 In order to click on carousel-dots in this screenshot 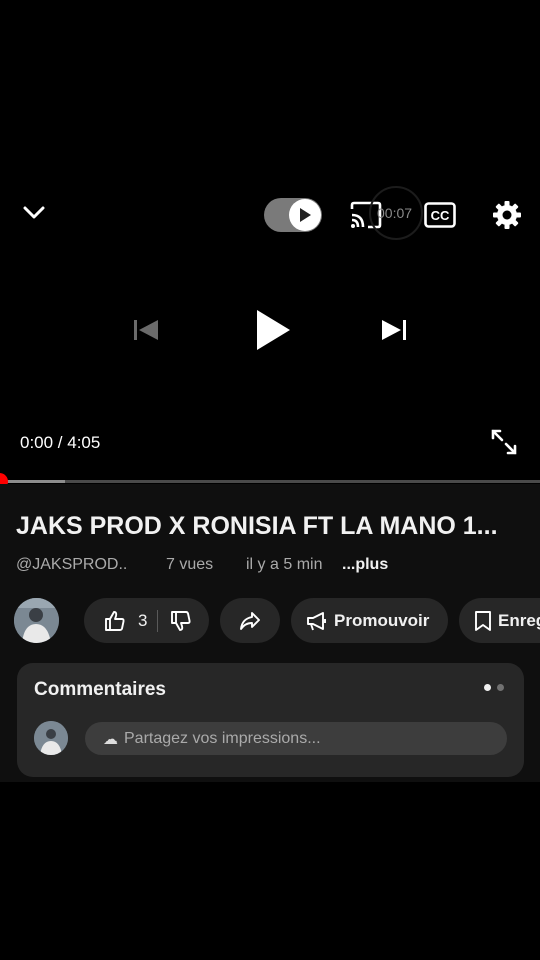, I will do `click(494, 687)`.